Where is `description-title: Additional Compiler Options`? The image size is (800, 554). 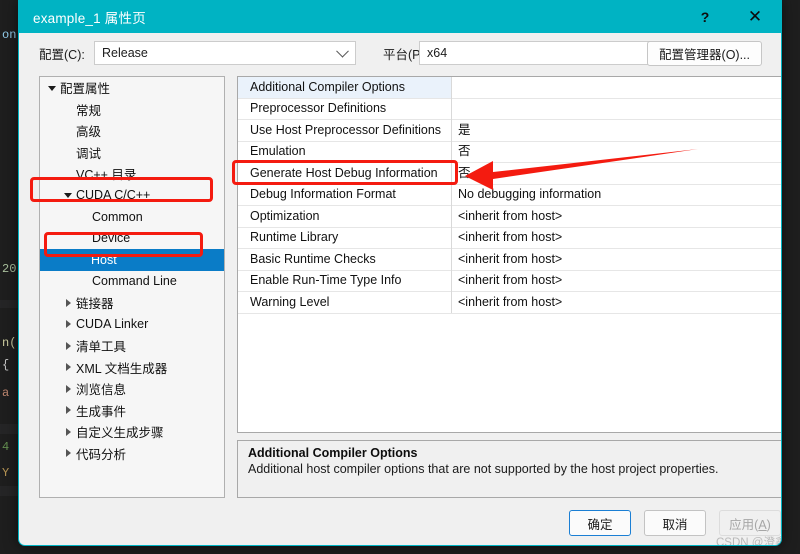 description-title: Additional Compiler Options is located at coordinates (333, 453).